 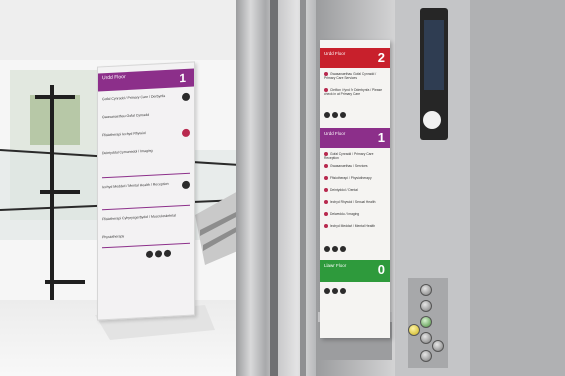 What do you see at coordinates (146, 80) in the screenshot?
I see `level-header-band: Urdd Floor 1` at bounding box center [146, 80].